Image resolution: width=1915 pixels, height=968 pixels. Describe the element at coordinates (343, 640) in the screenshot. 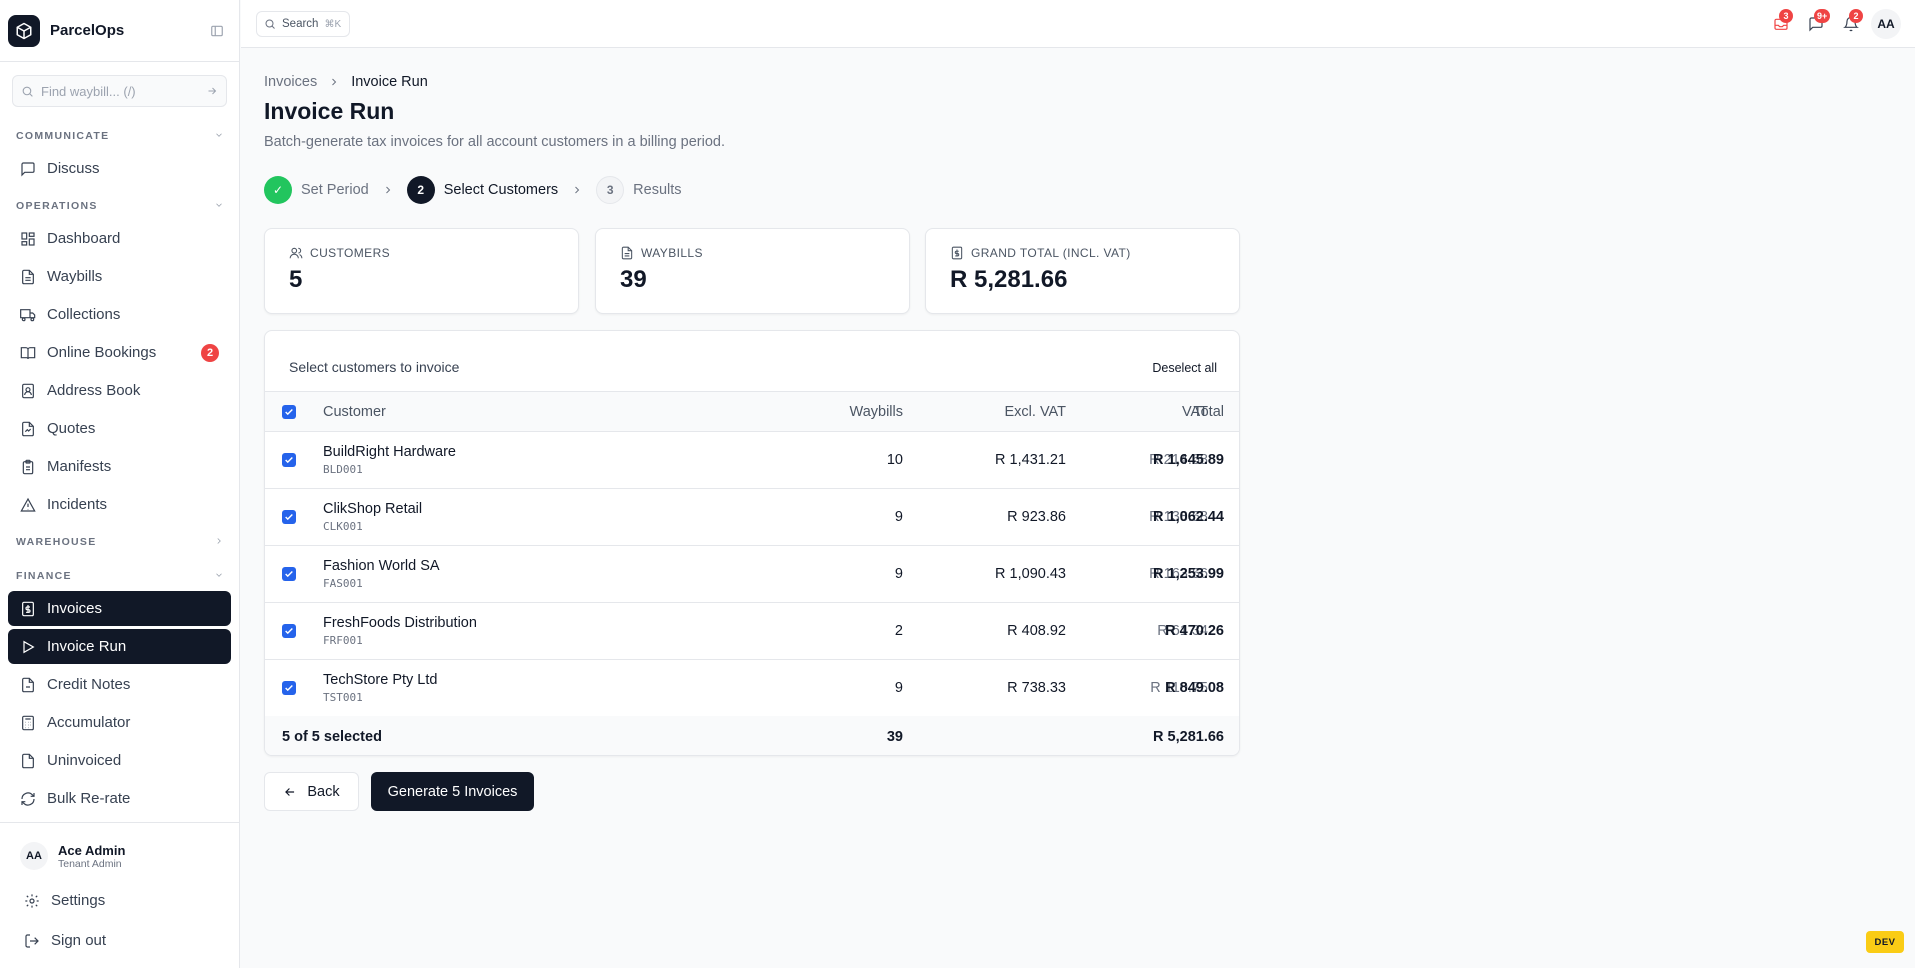

I see `customer-code: FRF001` at that location.